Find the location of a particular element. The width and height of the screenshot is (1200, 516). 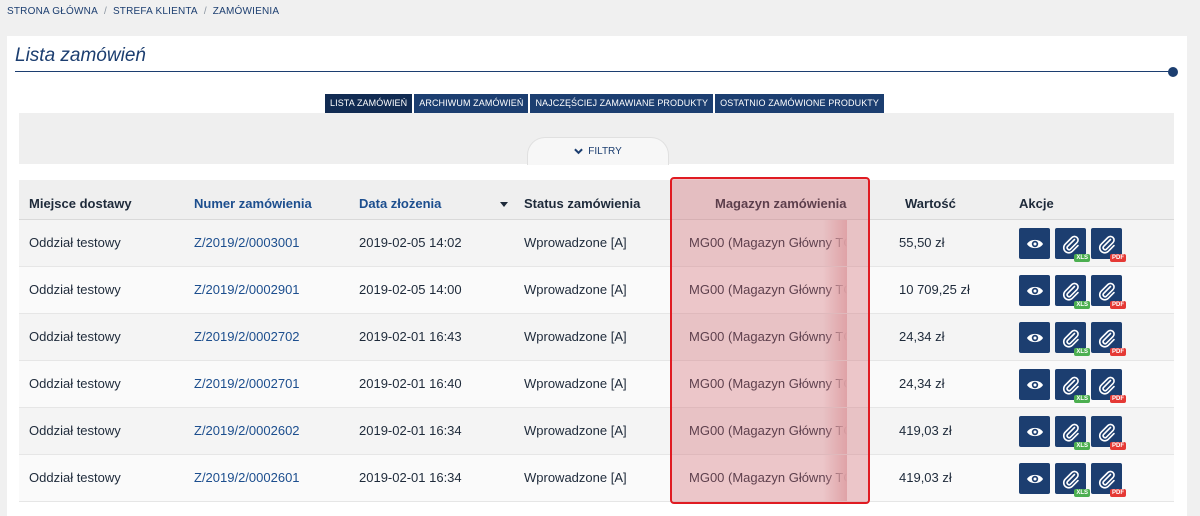

cell-value: 55,50 zł is located at coordinates (922, 242).